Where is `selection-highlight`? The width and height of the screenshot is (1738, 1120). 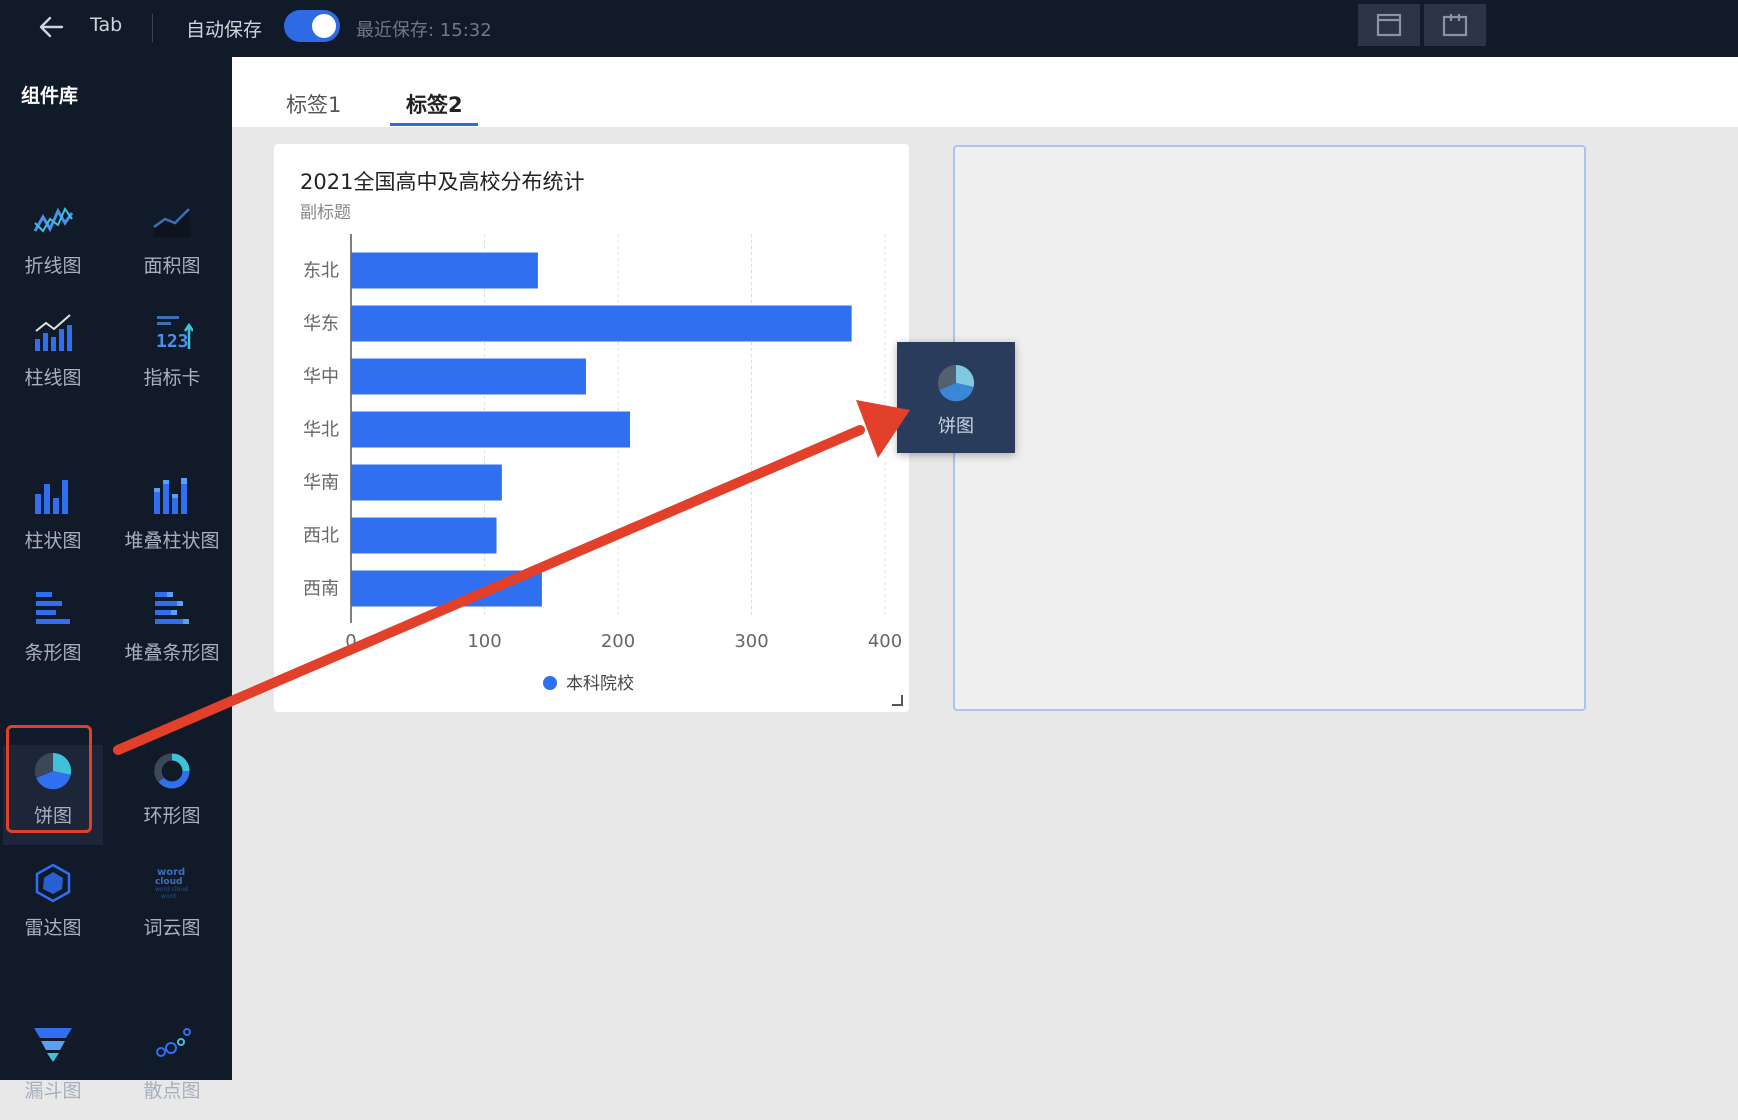
selection-highlight is located at coordinates (49, 779).